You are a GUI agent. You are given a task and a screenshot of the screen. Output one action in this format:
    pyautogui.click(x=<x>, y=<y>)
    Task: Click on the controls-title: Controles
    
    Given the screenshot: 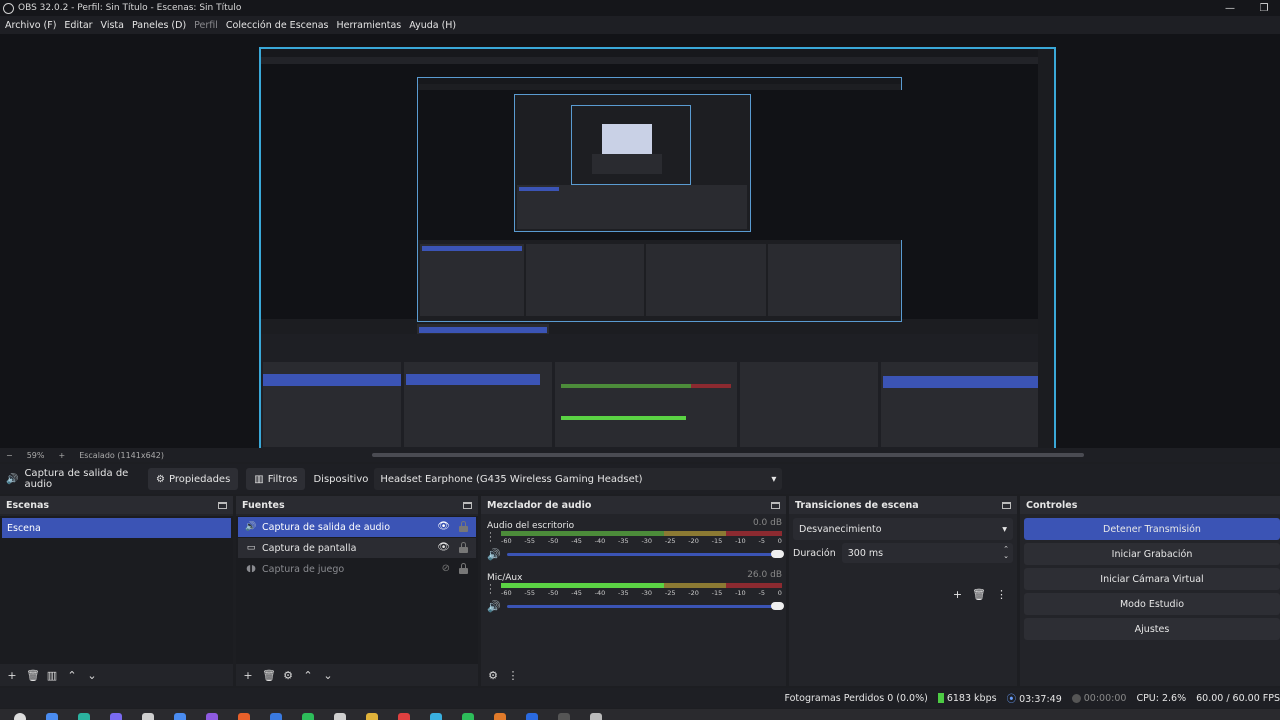 What is the action you would take?
    pyautogui.click(x=1052, y=505)
    